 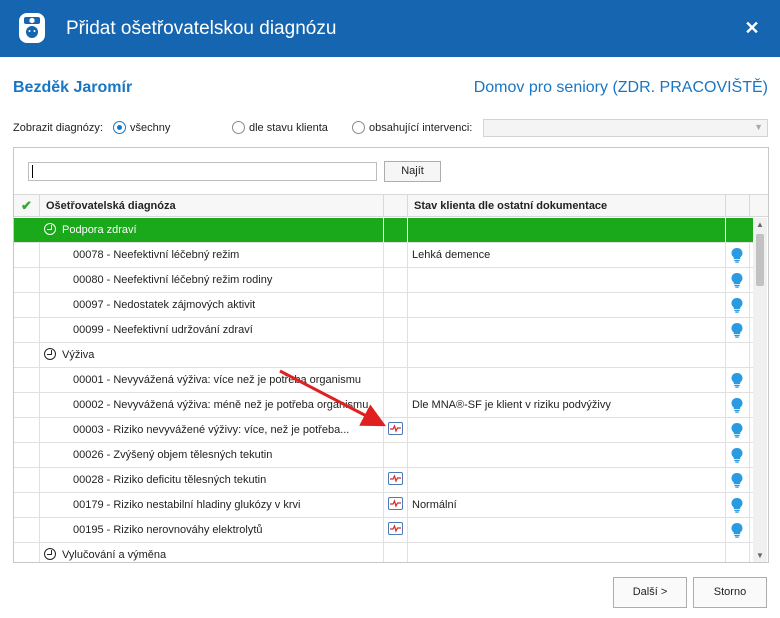 I want to click on diagnosis-row: 00080 - Neefektivní léčebný režim rodiny, so click(x=384, y=280).